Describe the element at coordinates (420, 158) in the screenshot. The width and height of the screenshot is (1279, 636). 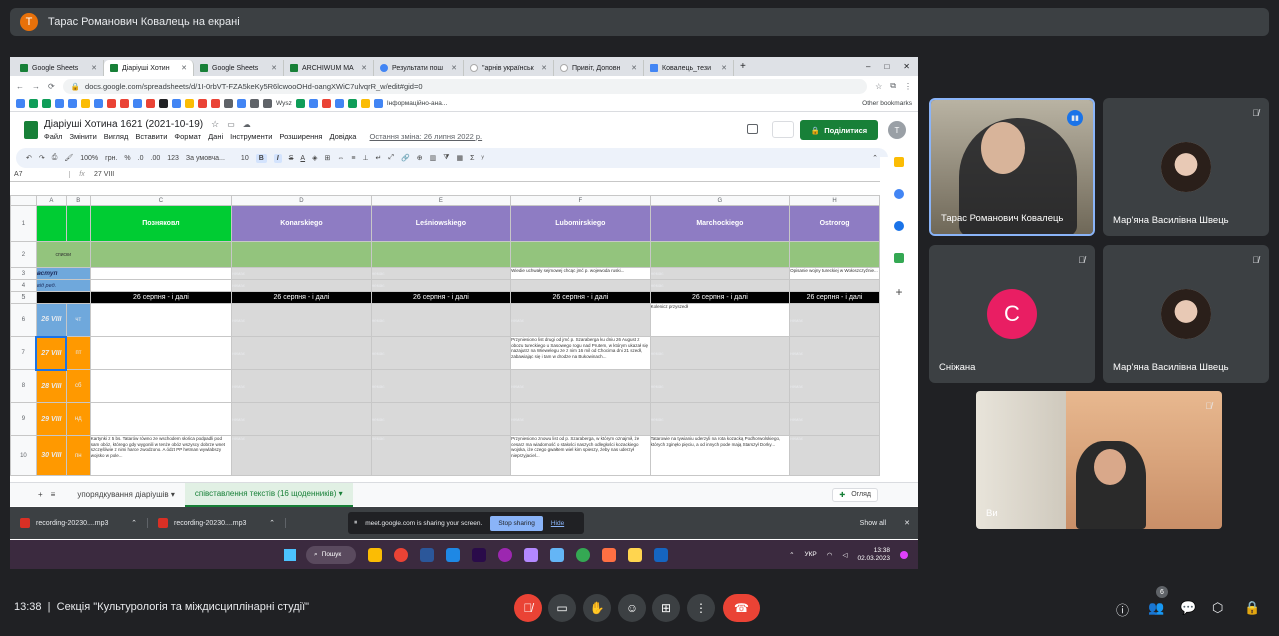
I see `comment-add-icon: ⊕` at that location.